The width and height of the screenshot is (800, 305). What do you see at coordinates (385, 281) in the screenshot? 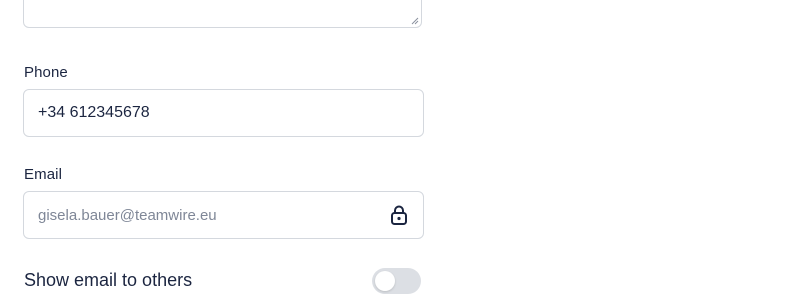
I see `toggle-knob` at bounding box center [385, 281].